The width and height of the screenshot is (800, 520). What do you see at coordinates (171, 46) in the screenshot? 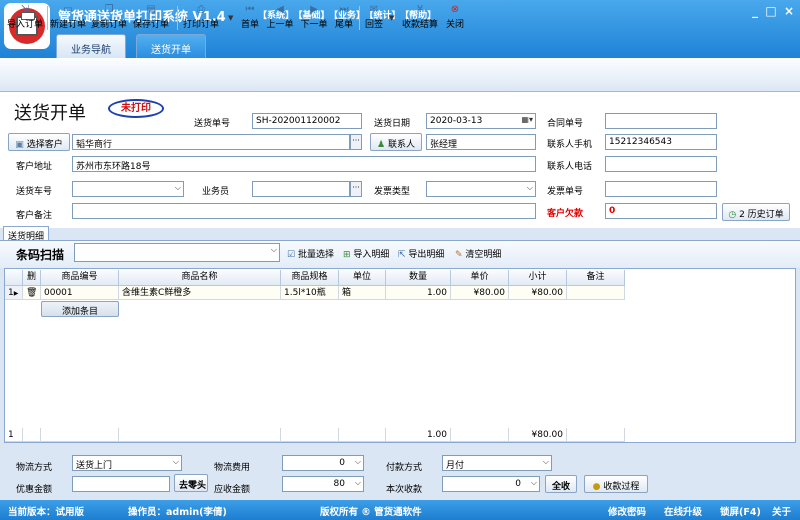
I see `tab-delivery-order: 送货开单` at bounding box center [171, 46].